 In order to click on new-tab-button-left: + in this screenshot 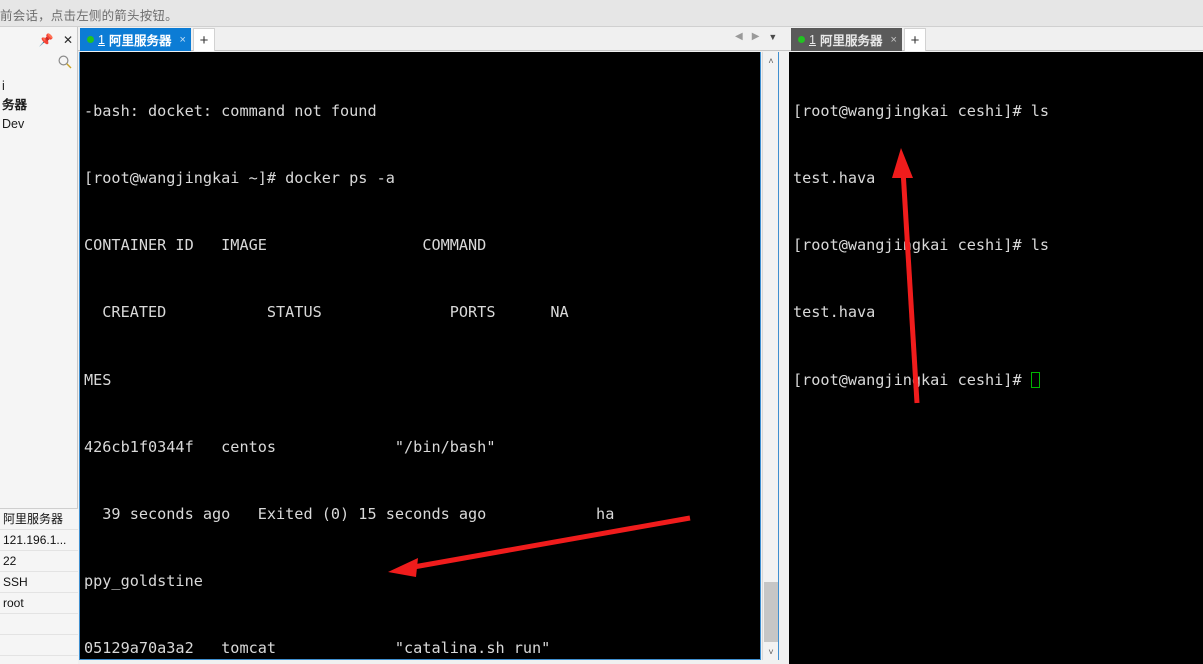, I will do `click(204, 39)`.